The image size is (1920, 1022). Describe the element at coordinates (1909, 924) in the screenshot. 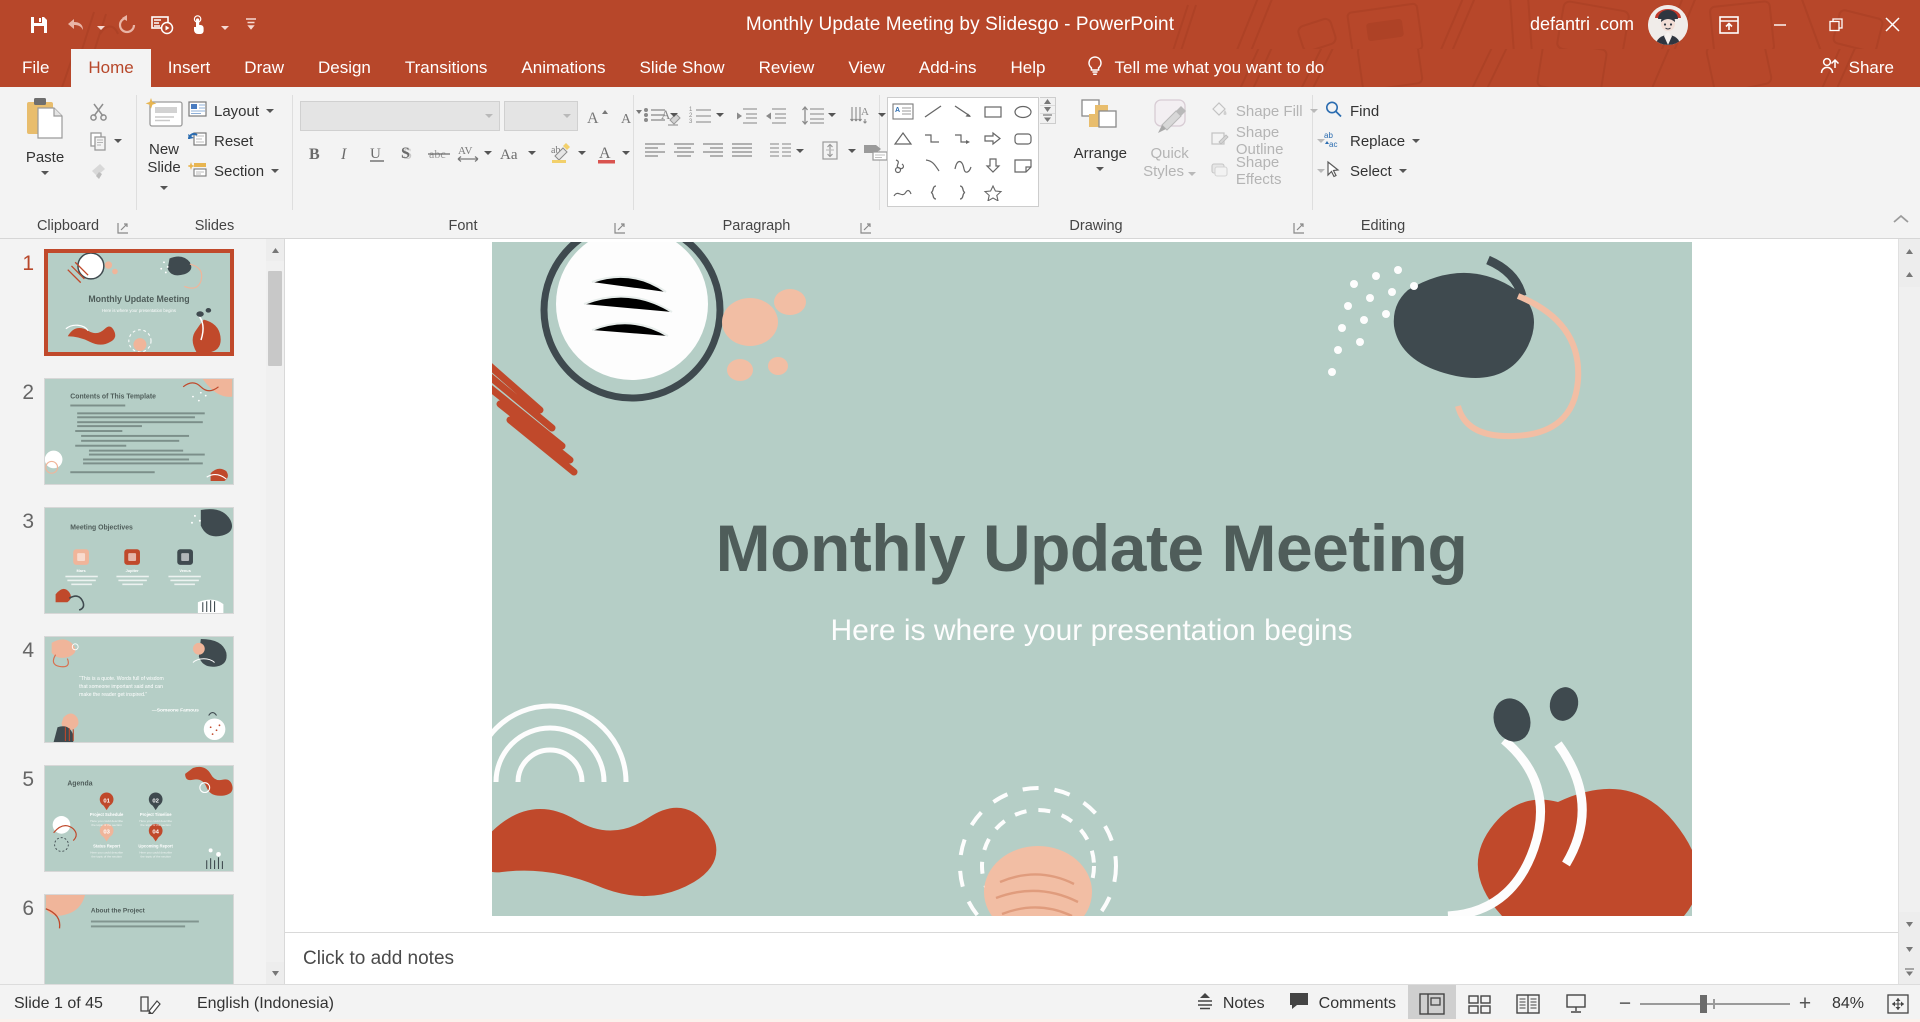

I see `canvas-scroll-down-icon` at that location.